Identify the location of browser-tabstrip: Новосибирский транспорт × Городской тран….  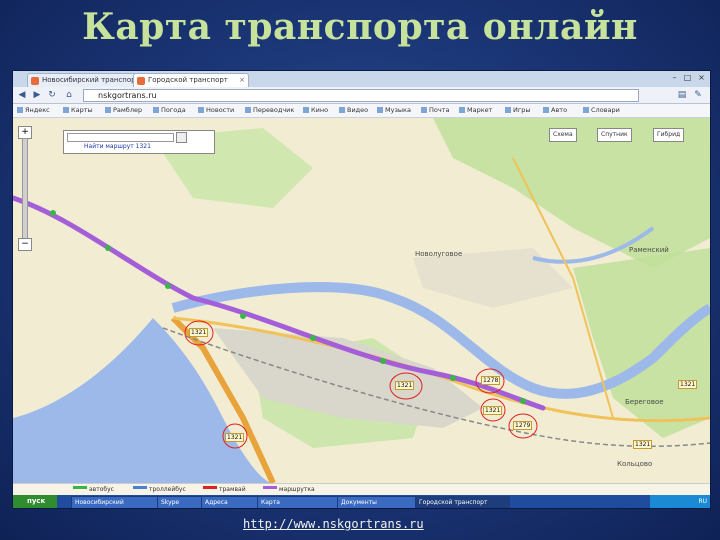
(361, 79).